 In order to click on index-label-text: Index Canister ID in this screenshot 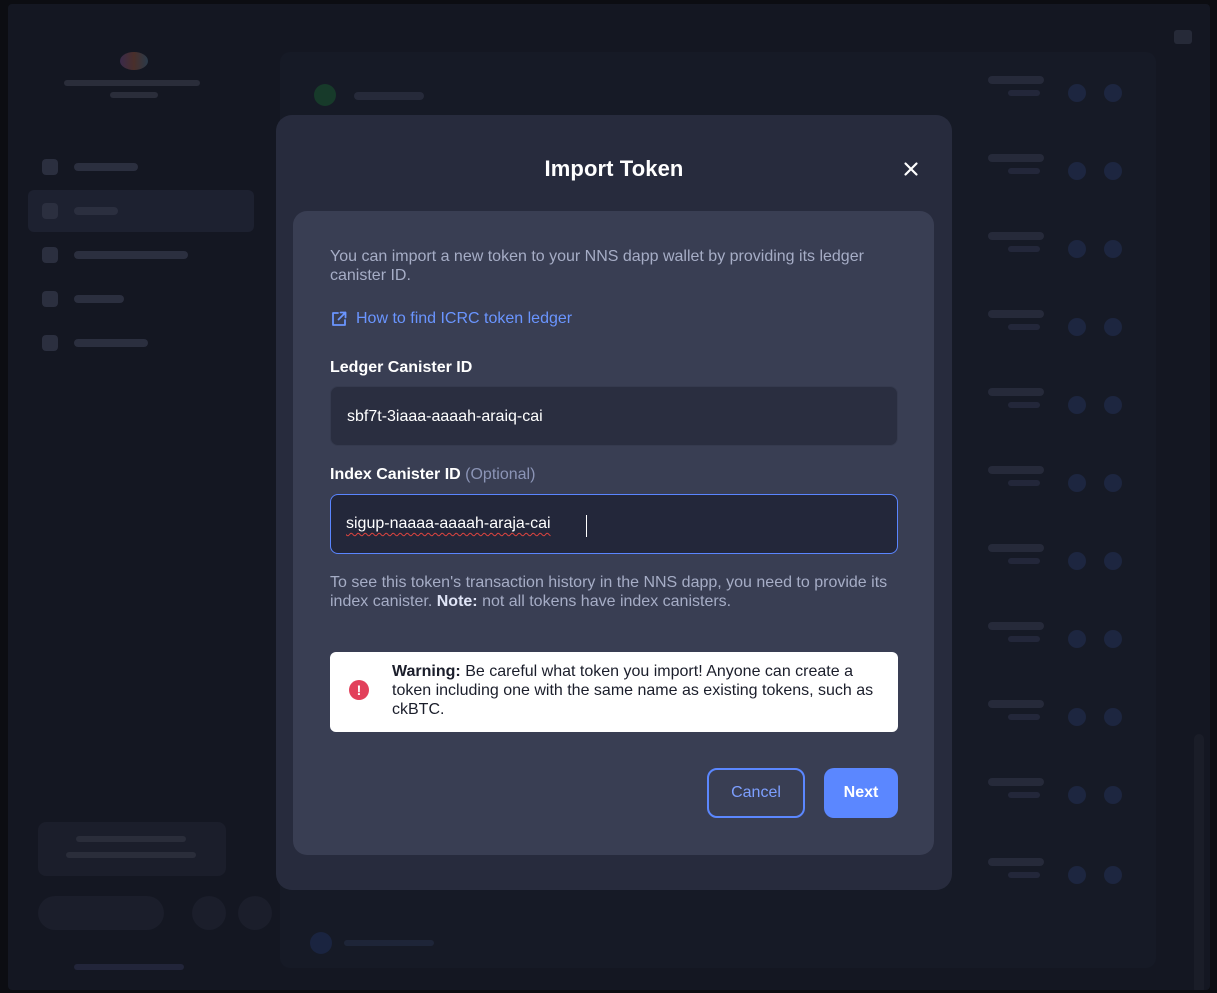, I will do `click(395, 474)`.